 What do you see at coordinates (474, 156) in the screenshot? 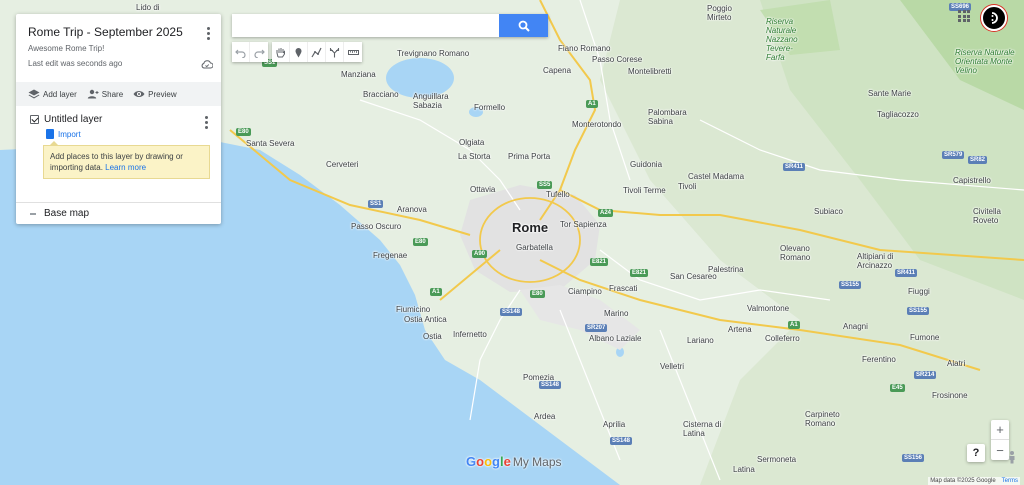
I see `place-label: La Storta` at bounding box center [474, 156].